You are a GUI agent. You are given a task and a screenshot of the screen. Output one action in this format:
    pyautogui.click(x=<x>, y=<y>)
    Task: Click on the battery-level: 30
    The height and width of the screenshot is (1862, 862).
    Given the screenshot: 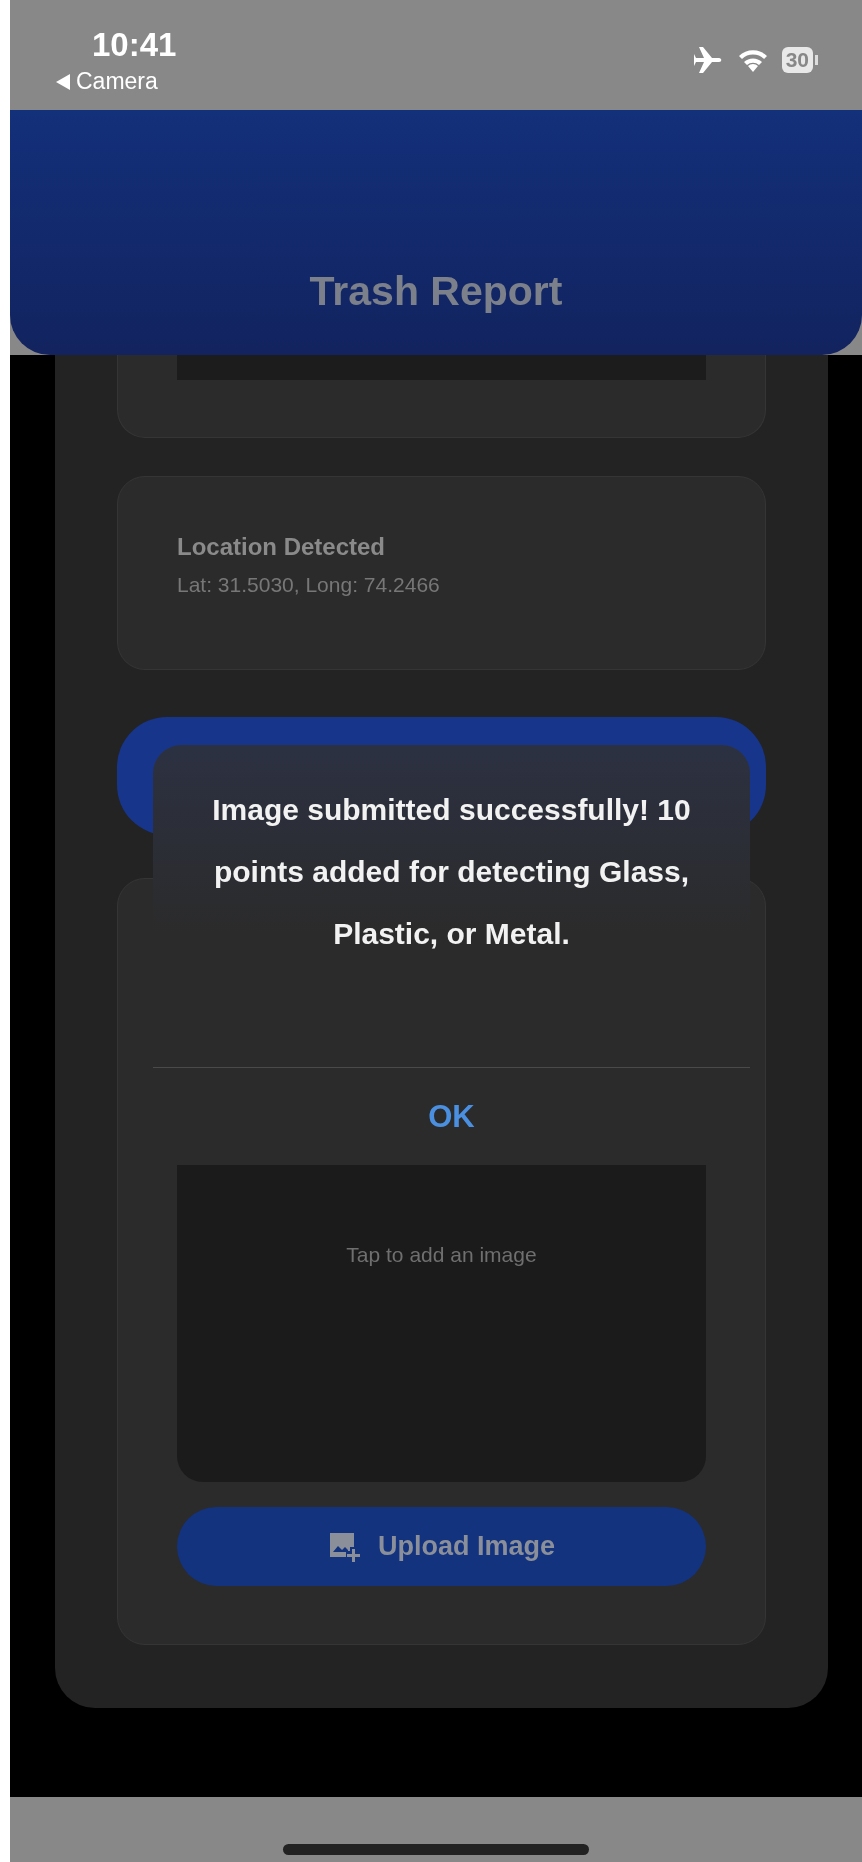 What is the action you would take?
    pyautogui.click(x=797, y=60)
    